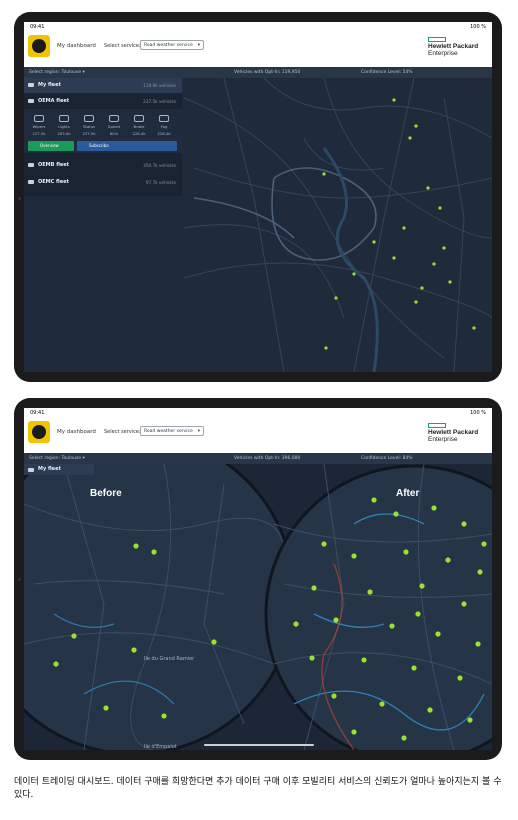  I want to click on metric-value: 60%, so click(114, 133).